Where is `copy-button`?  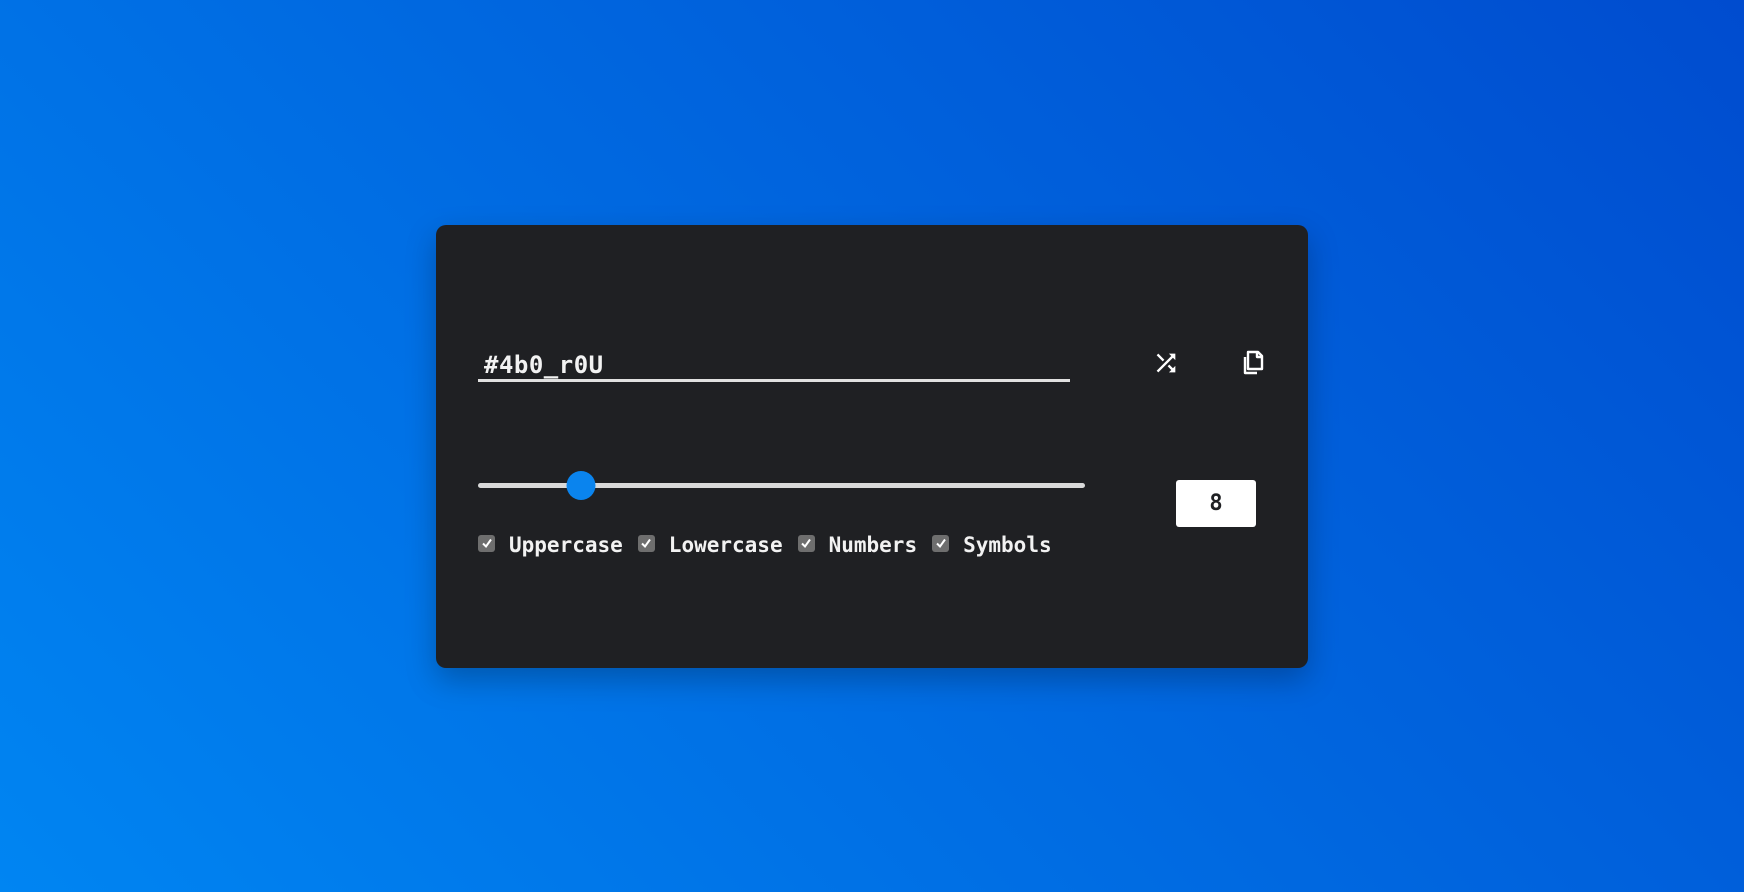 copy-button is located at coordinates (1254, 363).